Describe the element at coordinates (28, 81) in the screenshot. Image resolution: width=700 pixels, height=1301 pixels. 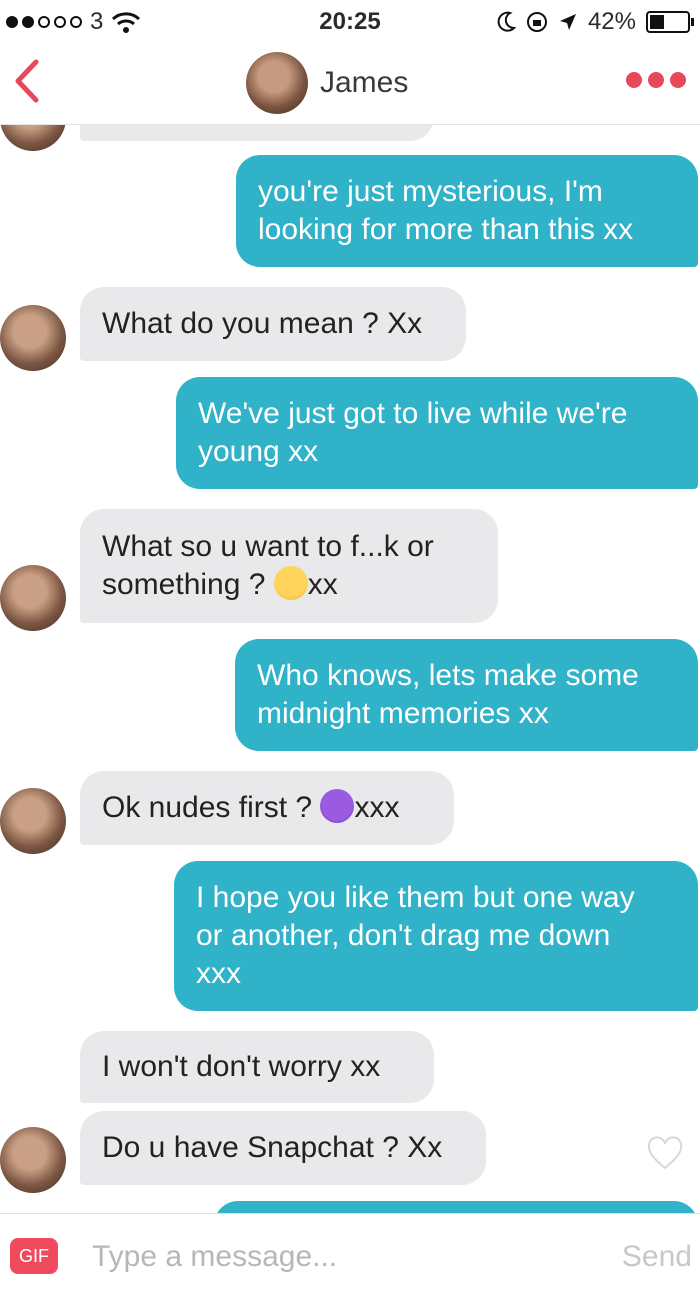
I see `back-chevron-icon` at that location.